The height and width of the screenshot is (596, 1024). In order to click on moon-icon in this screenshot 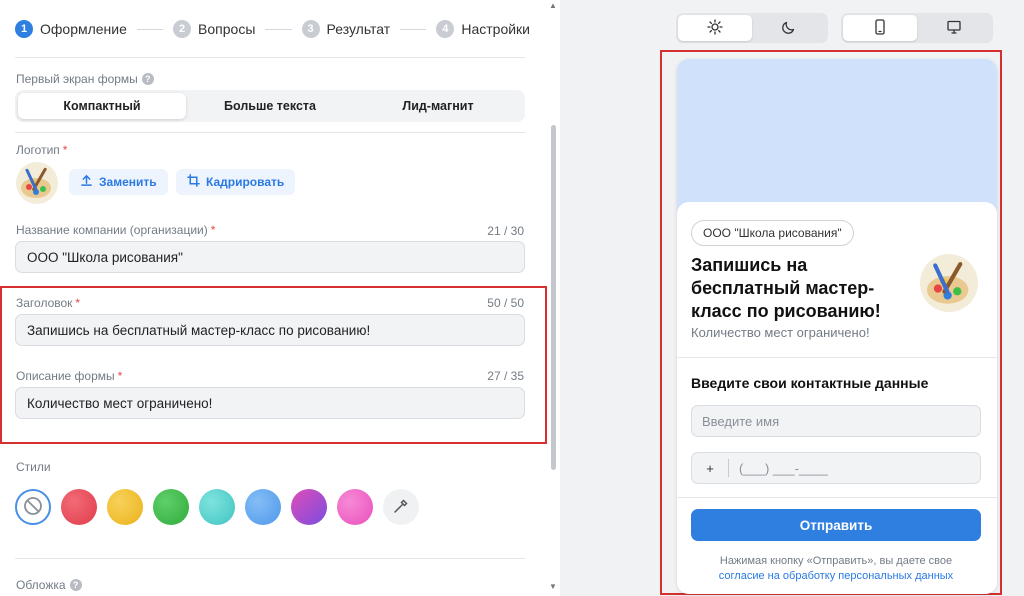, I will do `click(789, 28)`.